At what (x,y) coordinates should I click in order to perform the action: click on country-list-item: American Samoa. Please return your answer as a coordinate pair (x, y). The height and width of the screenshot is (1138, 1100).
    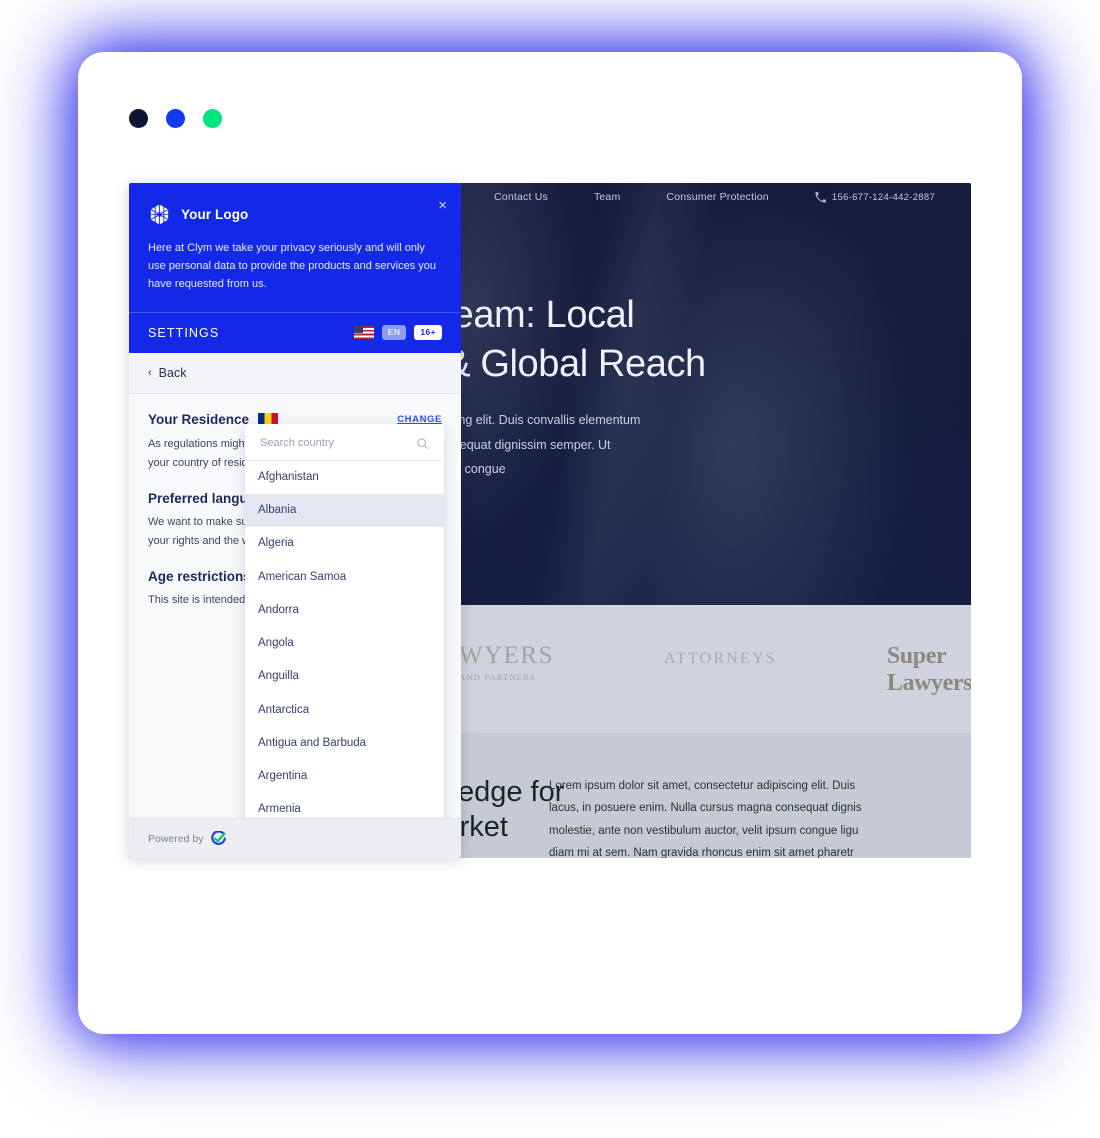
    Looking at the image, I should click on (344, 577).